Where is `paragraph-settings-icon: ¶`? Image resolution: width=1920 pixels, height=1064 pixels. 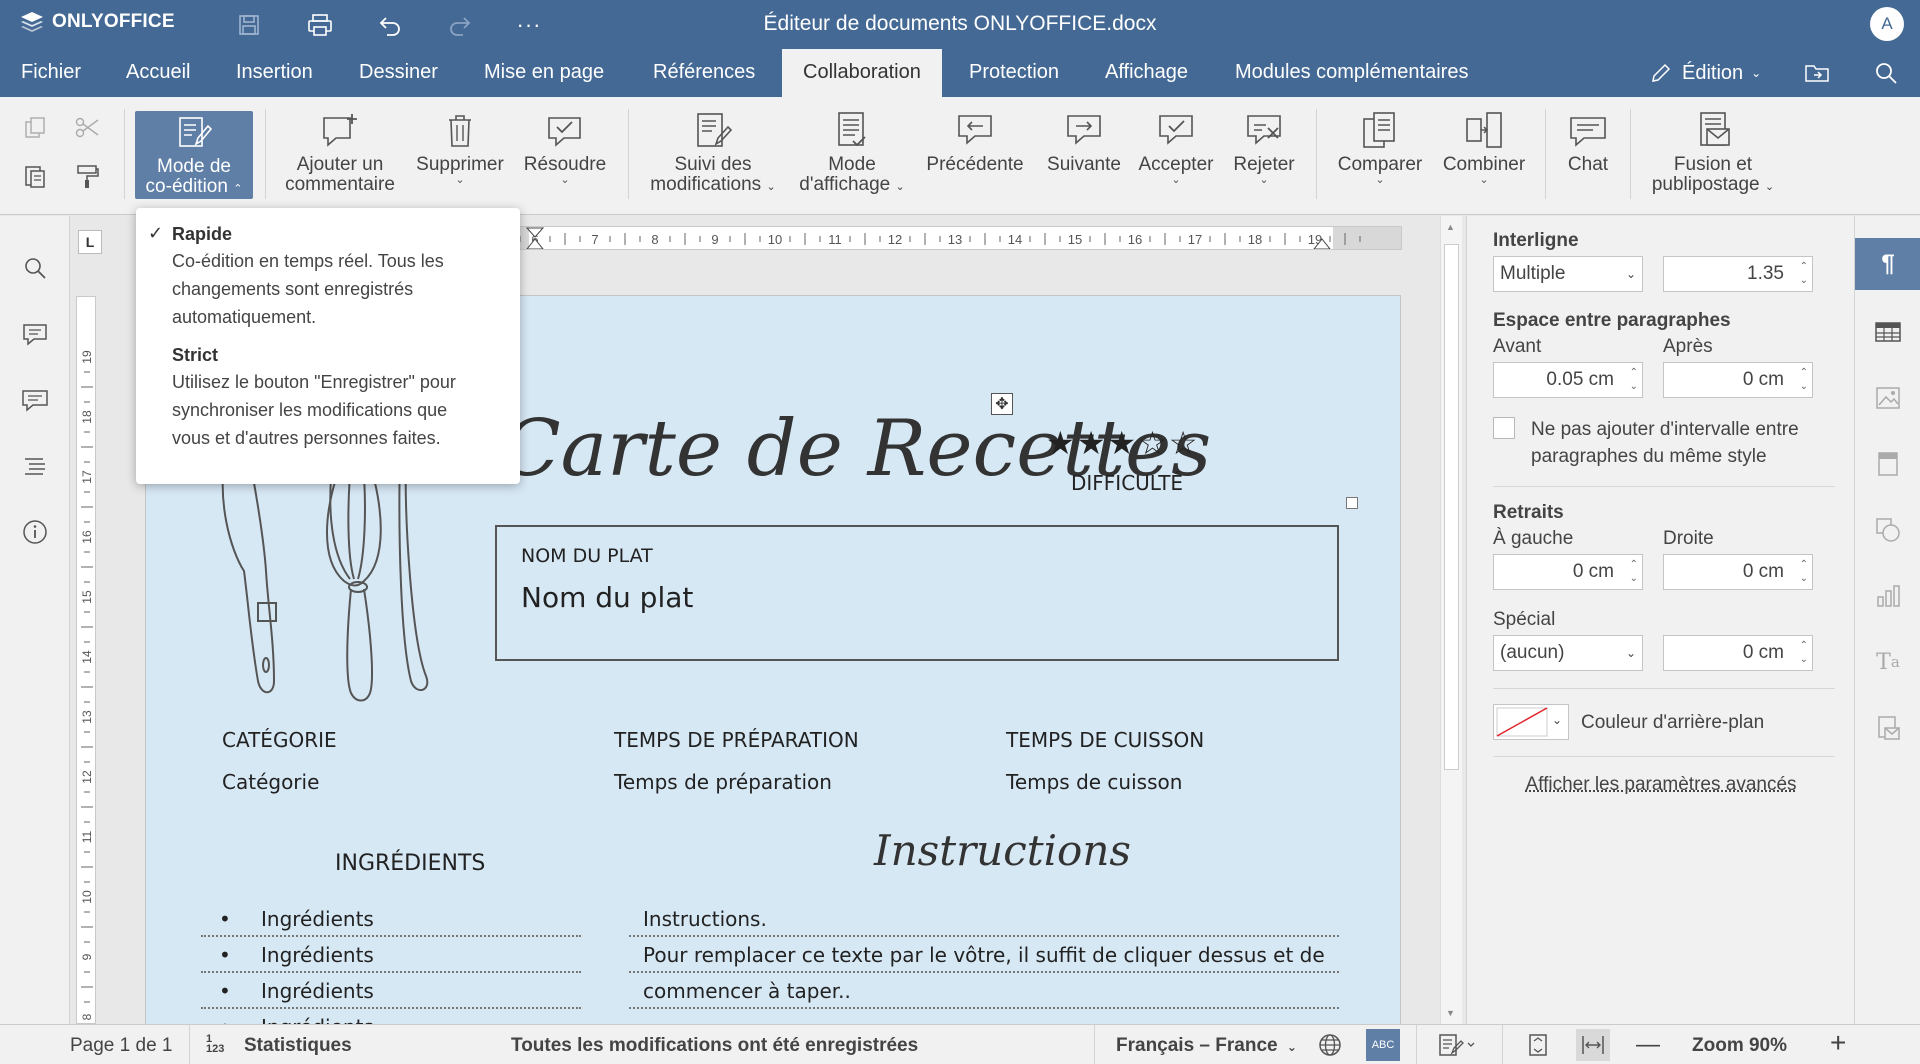 paragraph-settings-icon: ¶ is located at coordinates (1887, 264).